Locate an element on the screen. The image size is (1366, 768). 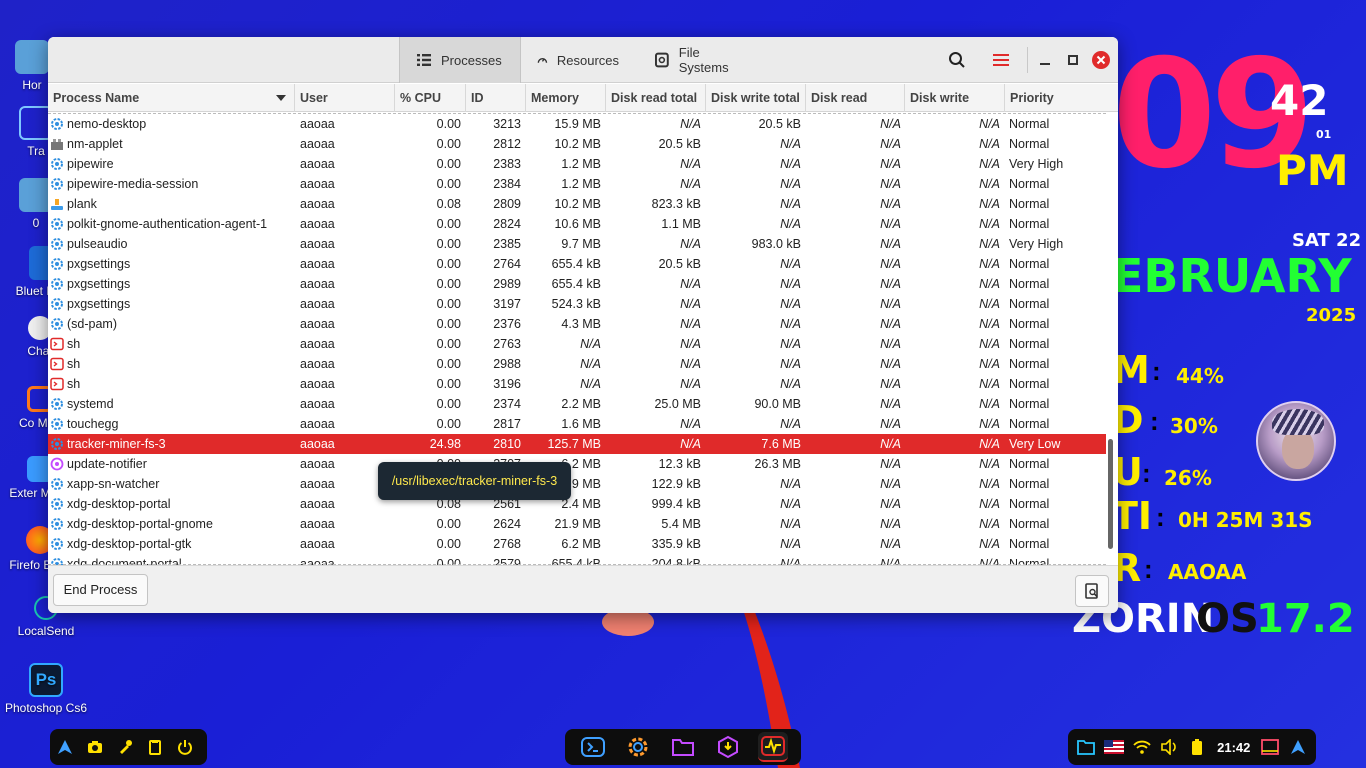
list-icon is located at coordinates (424, 60).